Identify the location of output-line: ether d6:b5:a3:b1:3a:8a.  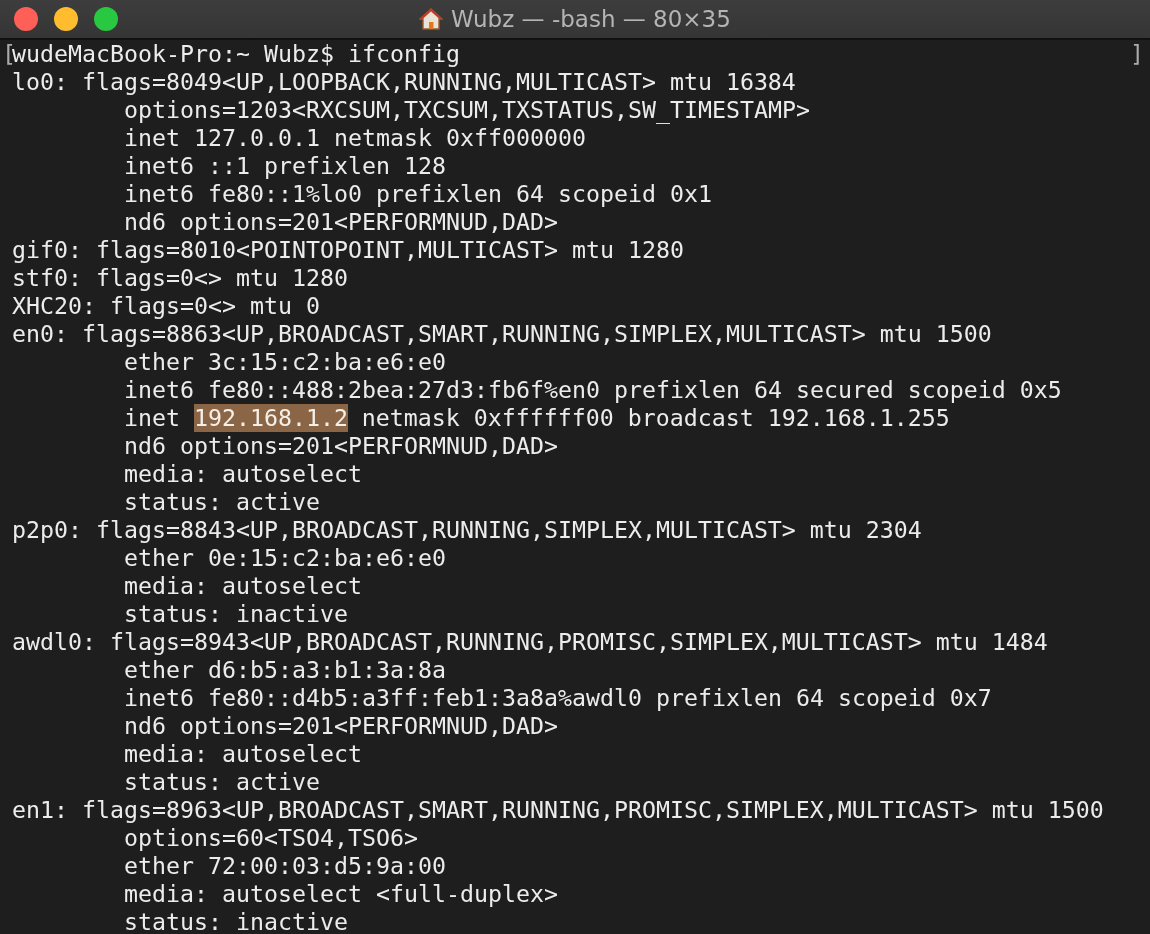
(285, 670).